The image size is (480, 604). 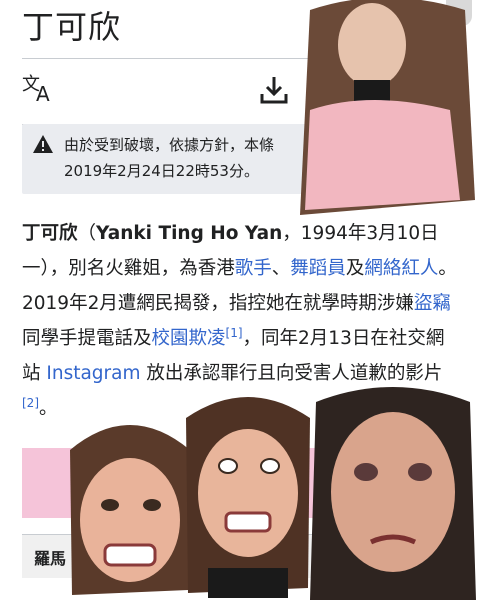 I want to click on warning-icon, so click(x=43, y=146).